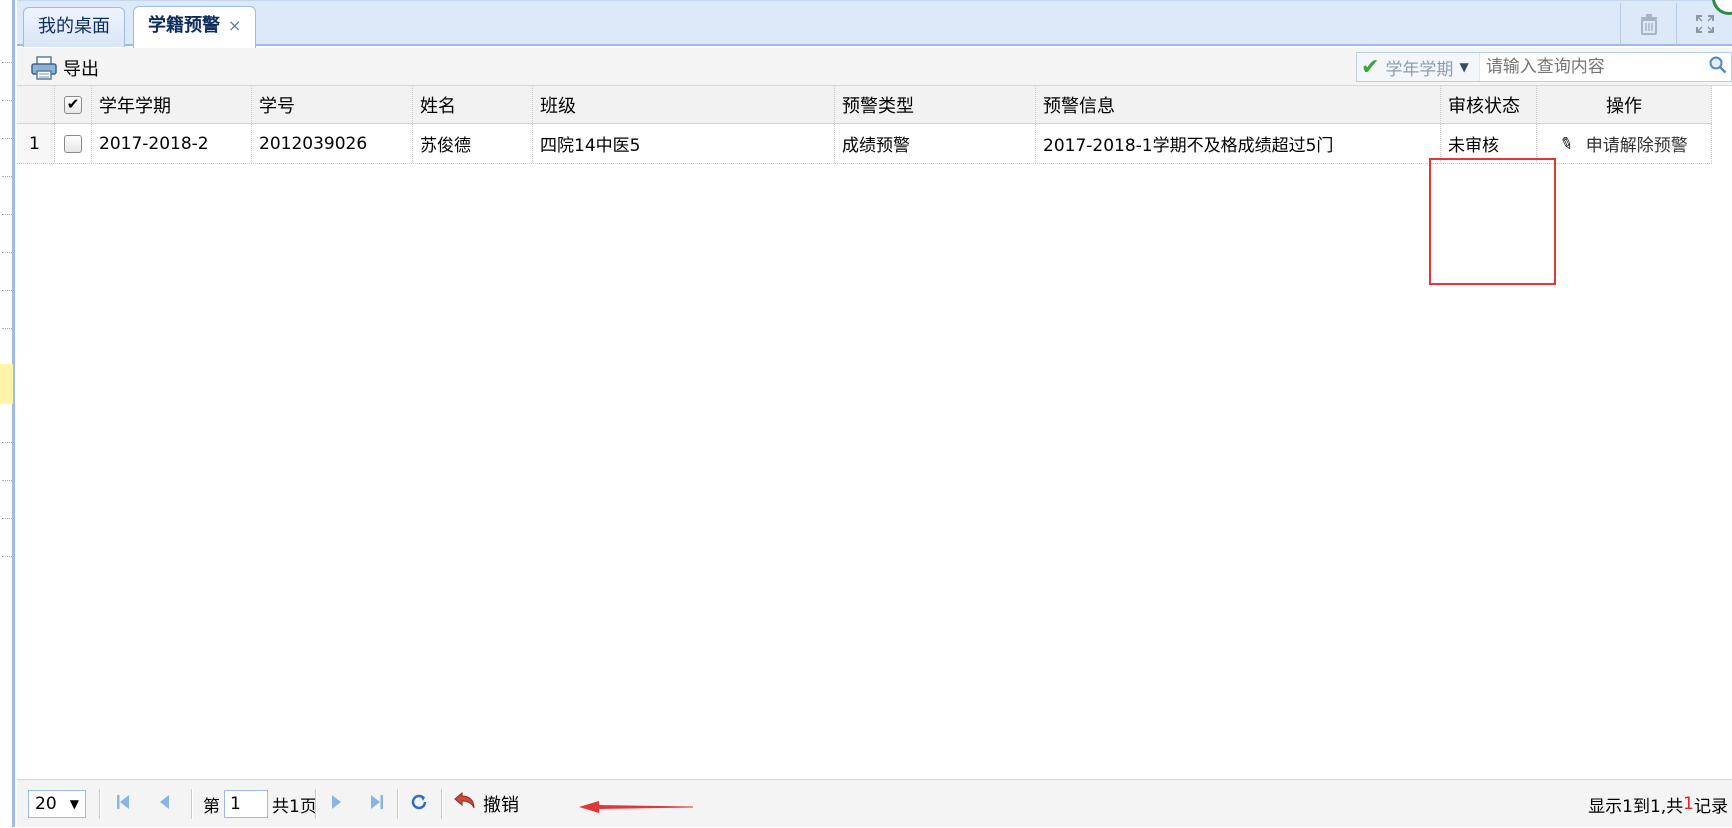 Image resolution: width=1732 pixels, height=828 pixels. What do you see at coordinates (172, 104) in the screenshot?
I see `column-header-term: 学年学期` at bounding box center [172, 104].